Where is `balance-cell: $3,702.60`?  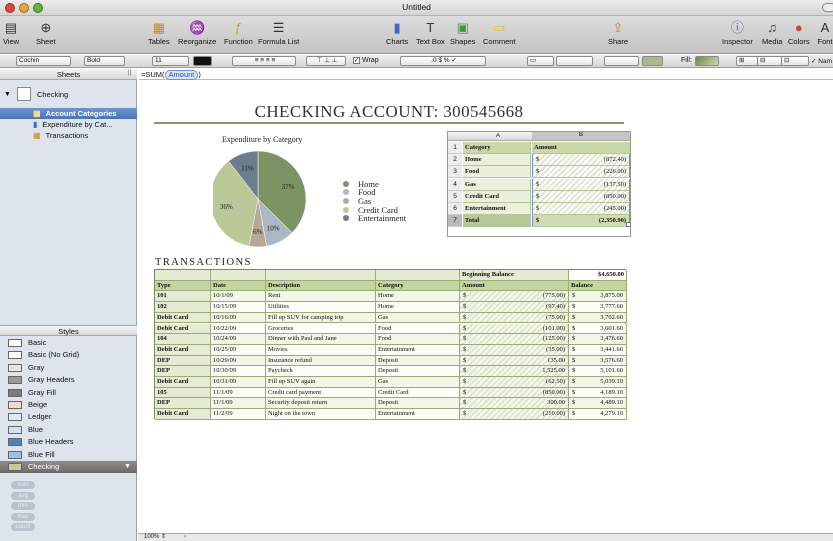
balance-cell: $3,702.60 is located at coordinates (598, 318).